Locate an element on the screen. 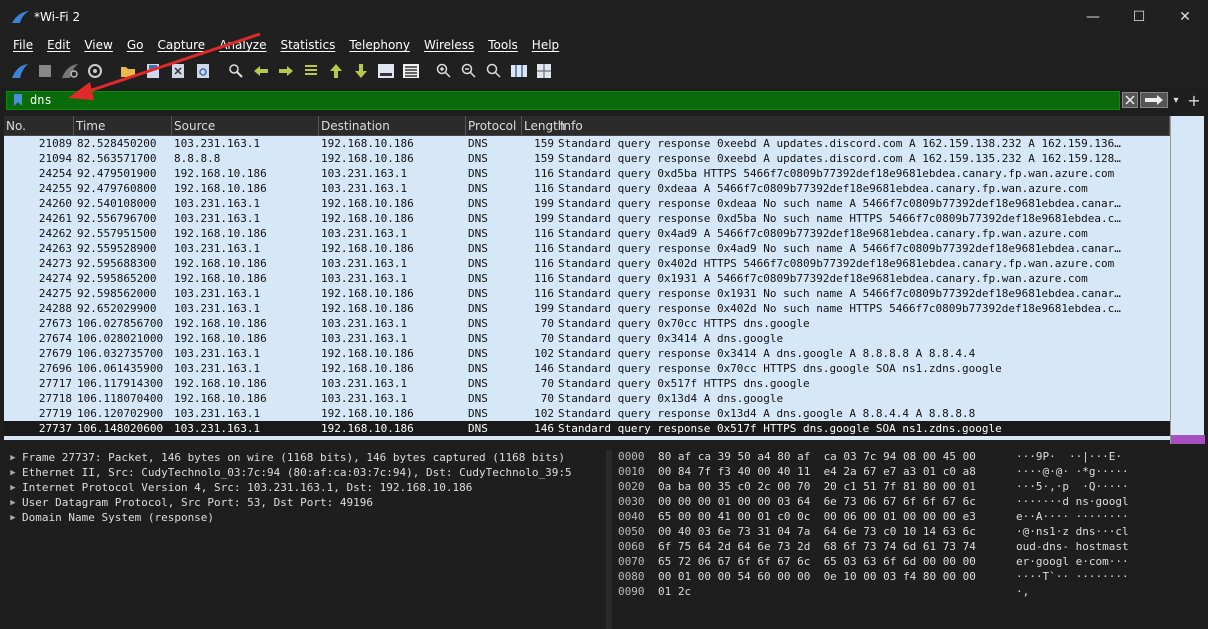  column-no: No. is located at coordinates (39, 126).